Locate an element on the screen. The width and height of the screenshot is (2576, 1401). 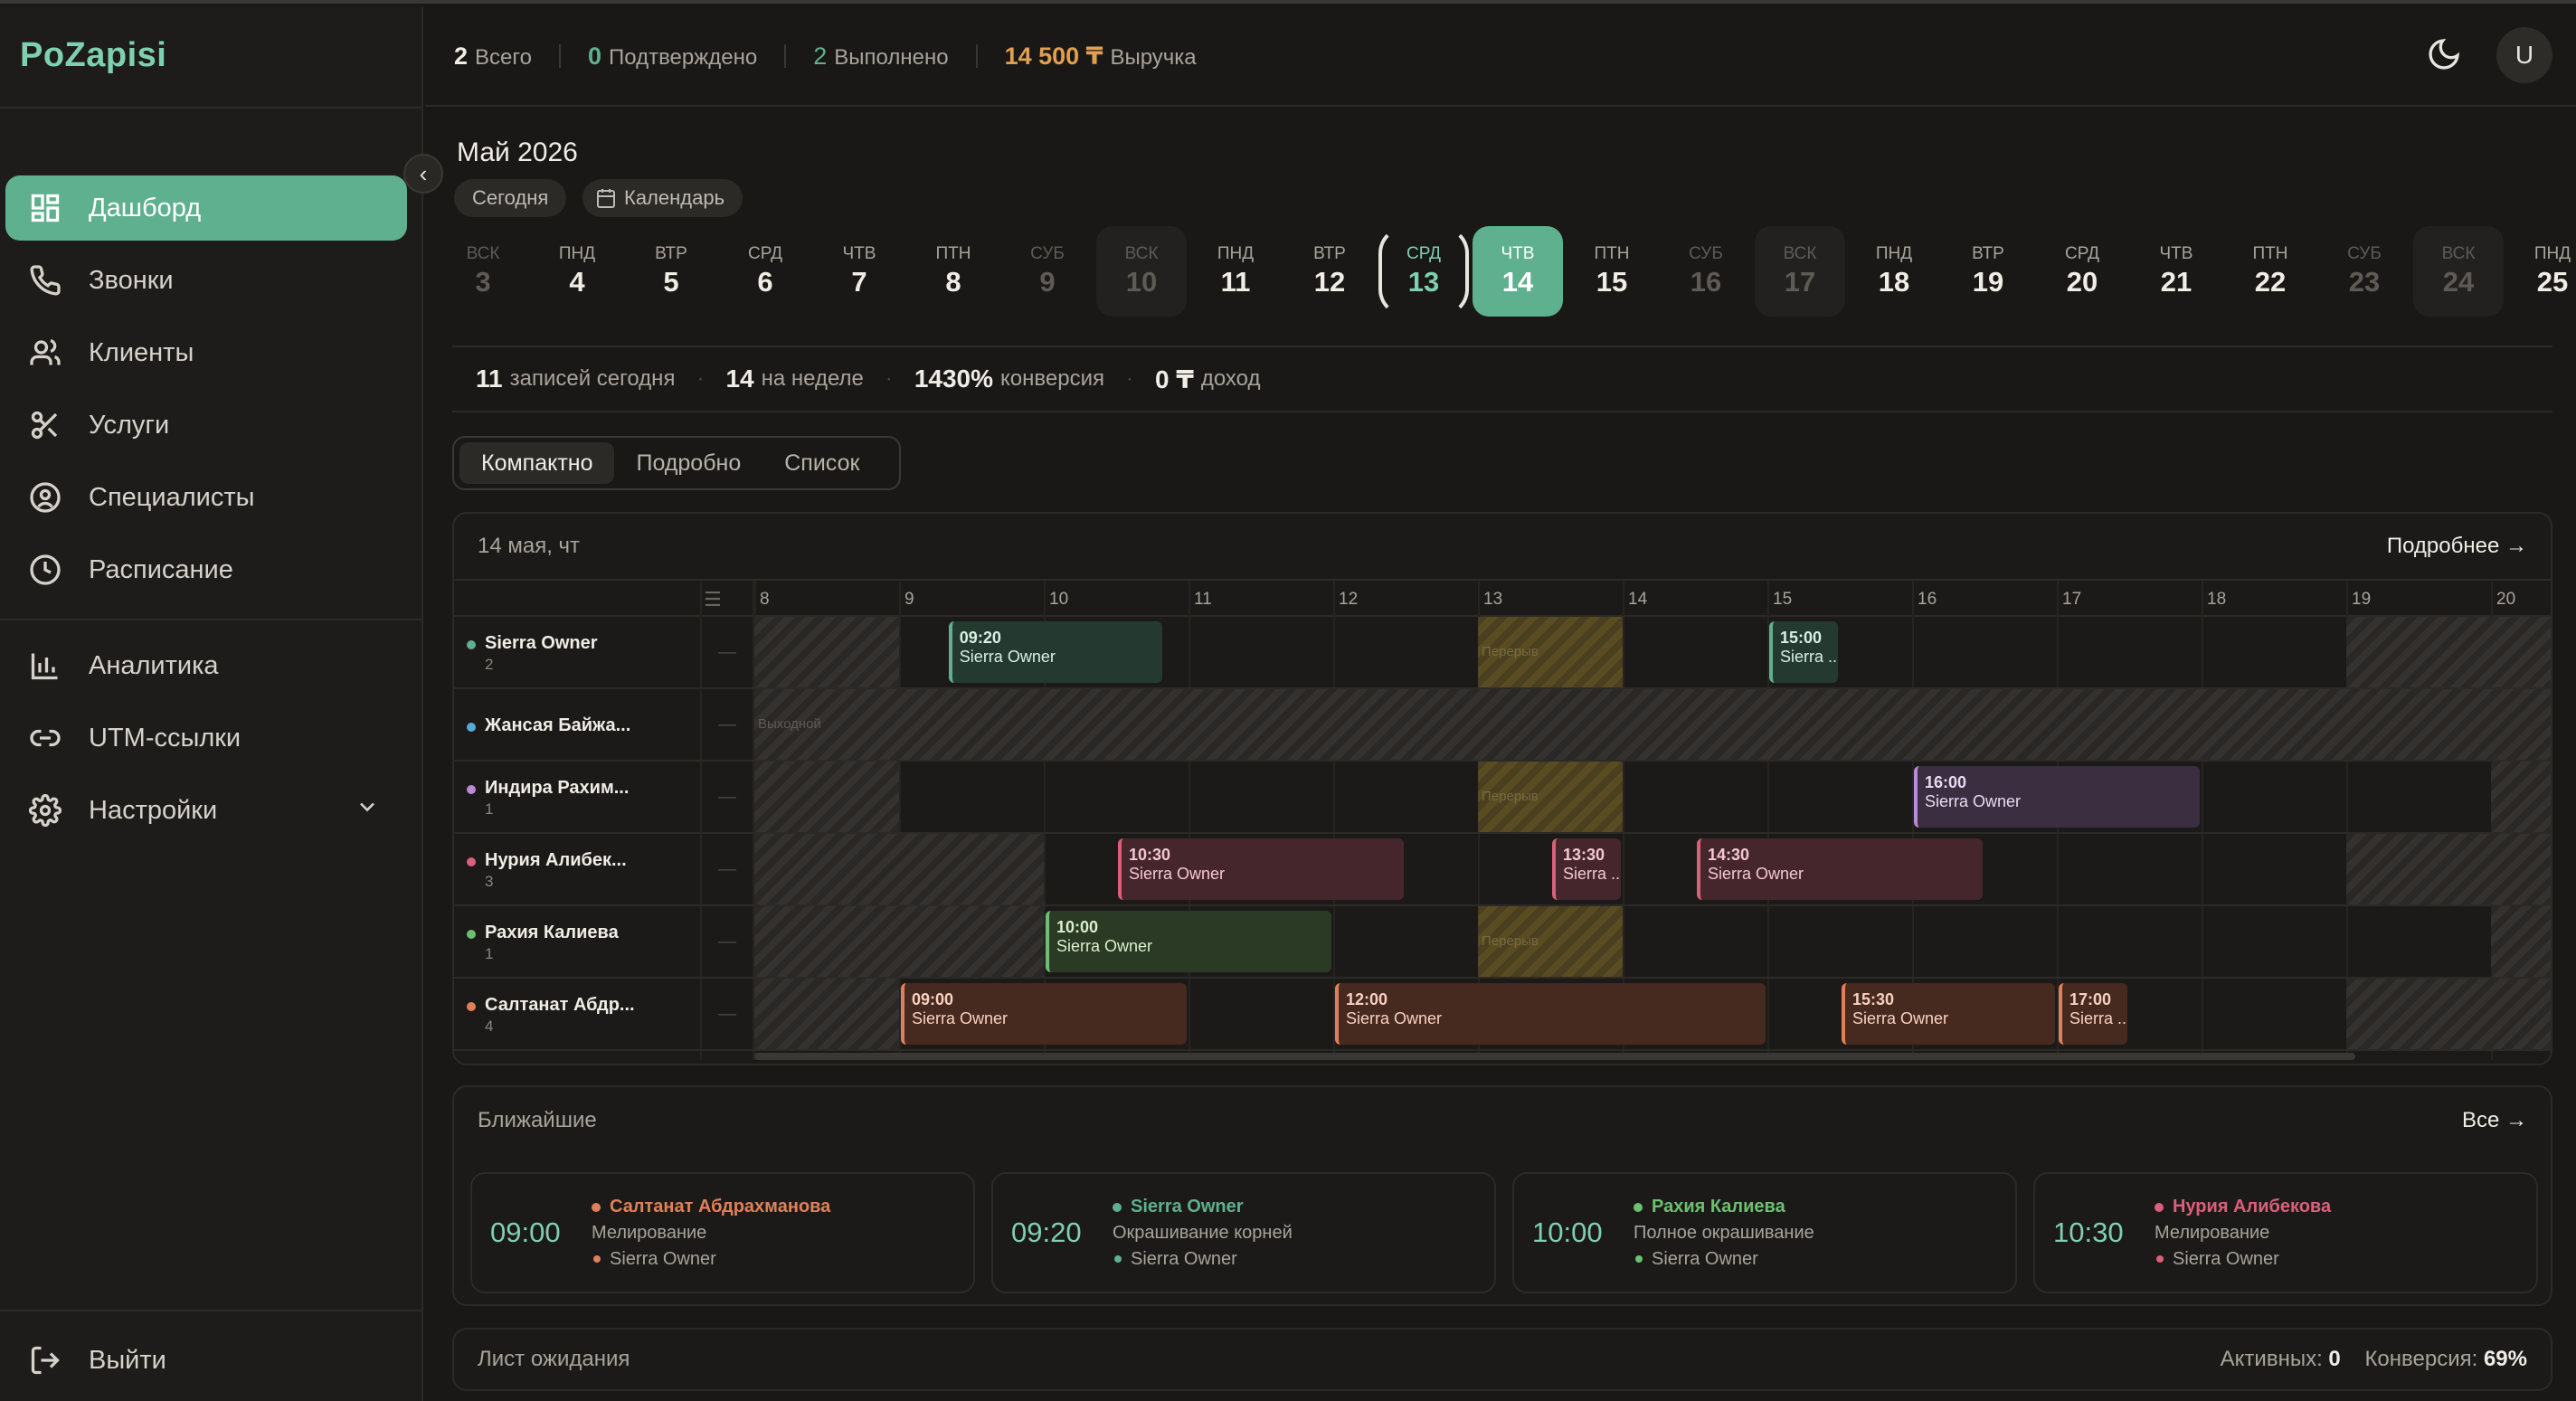
all-link: Все → is located at coordinates (2494, 1120).